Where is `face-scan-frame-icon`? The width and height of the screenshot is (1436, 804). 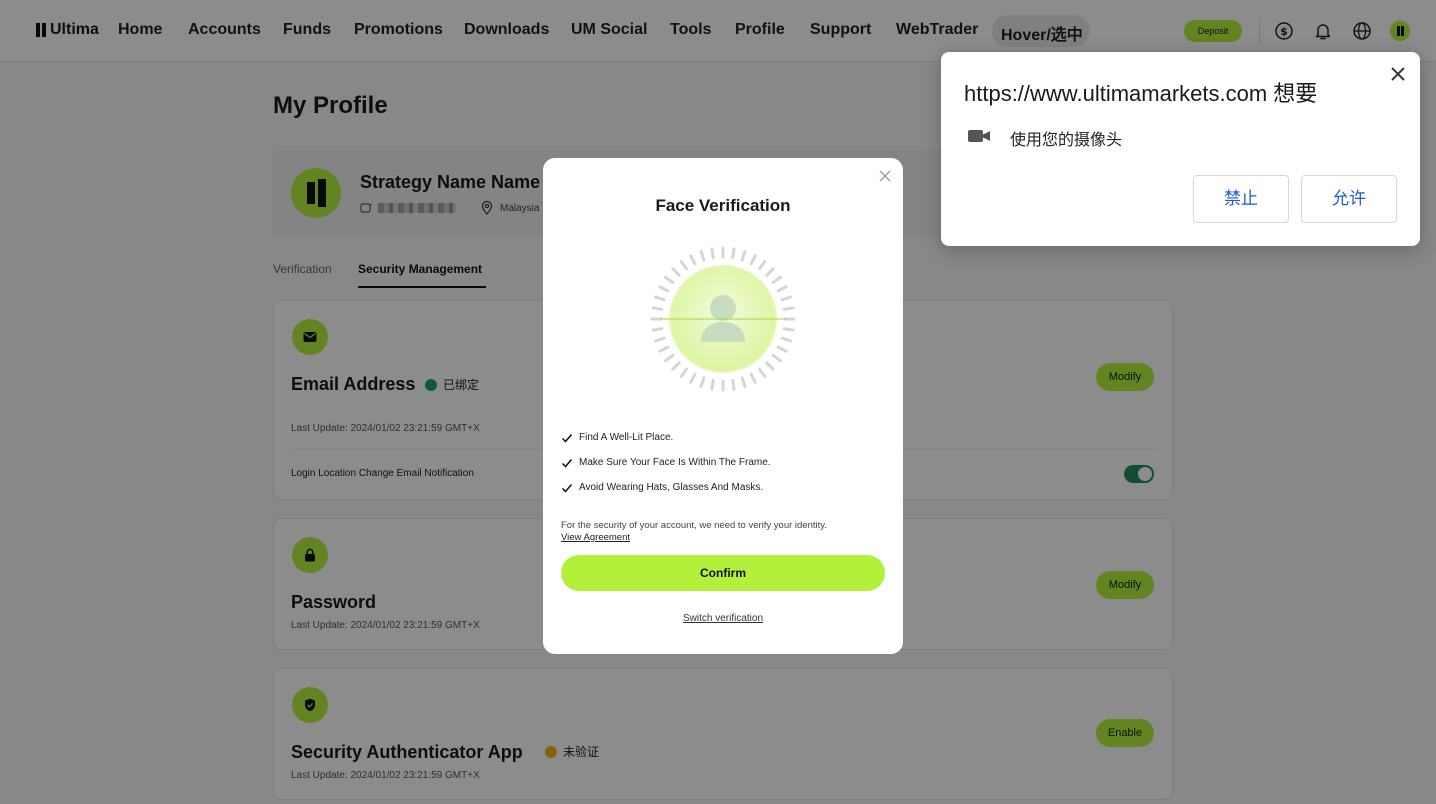
face-scan-frame-icon is located at coordinates (723, 319).